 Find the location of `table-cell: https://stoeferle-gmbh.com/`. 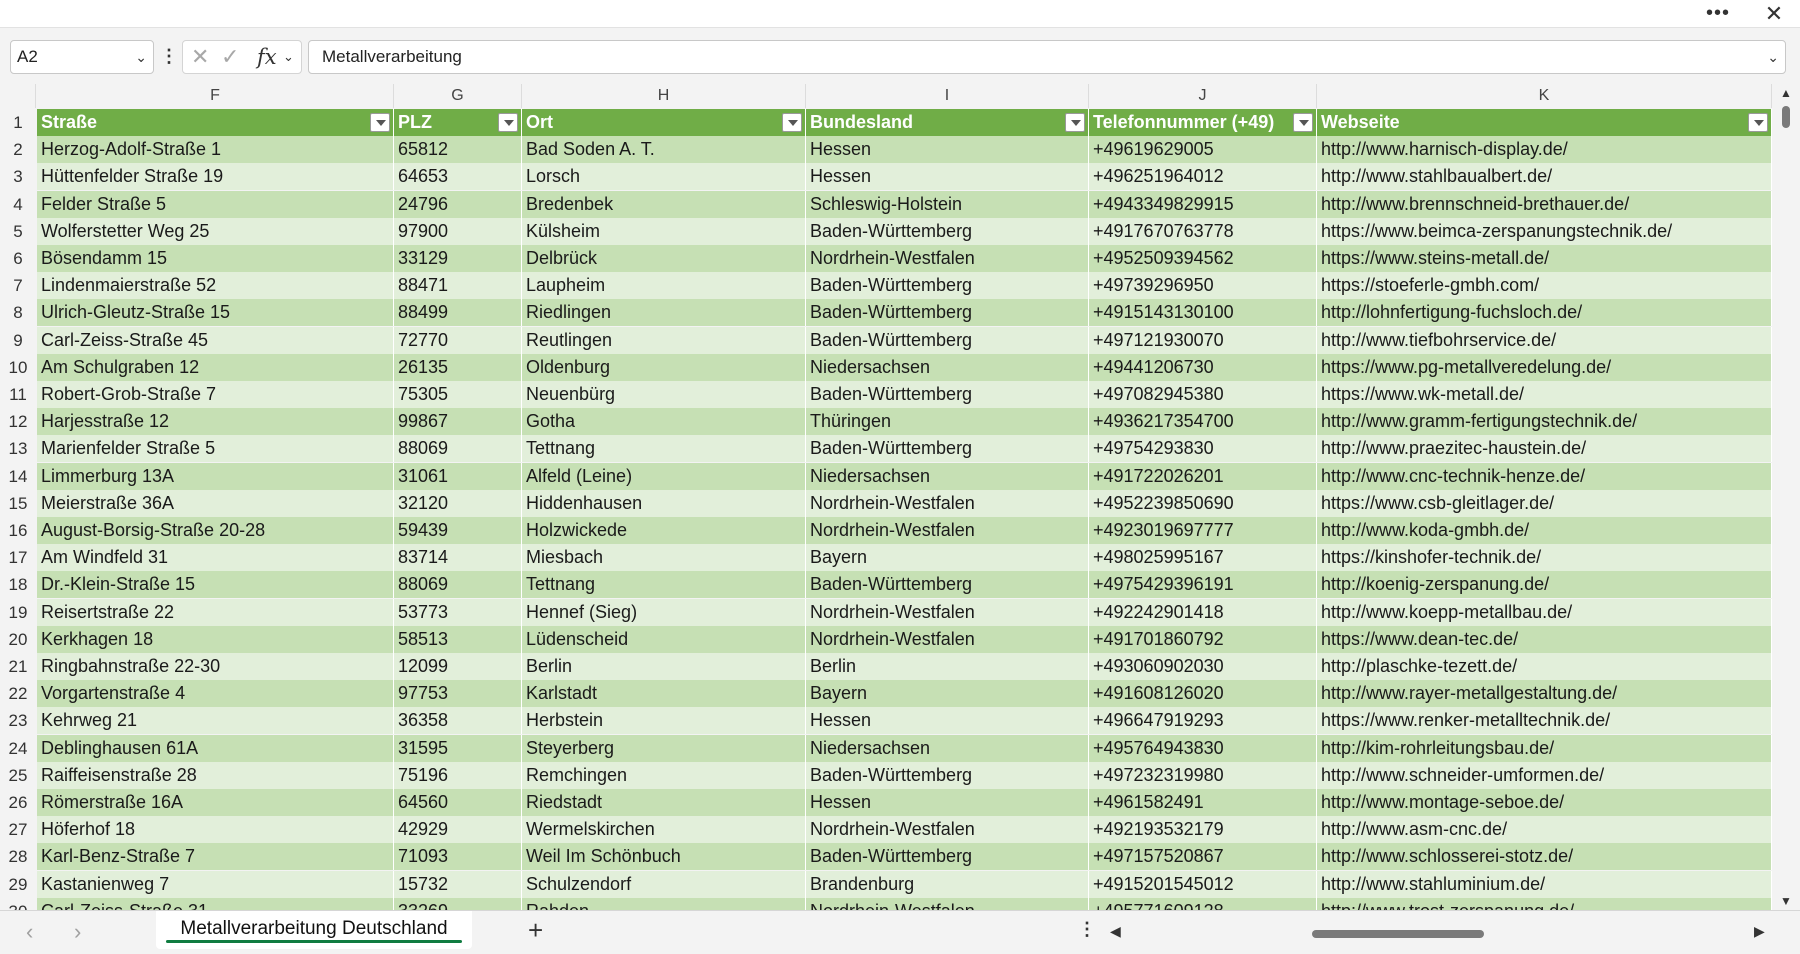

table-cell: https://stoeferle-gmbh.com/ is located at coordinates (1544, 285).